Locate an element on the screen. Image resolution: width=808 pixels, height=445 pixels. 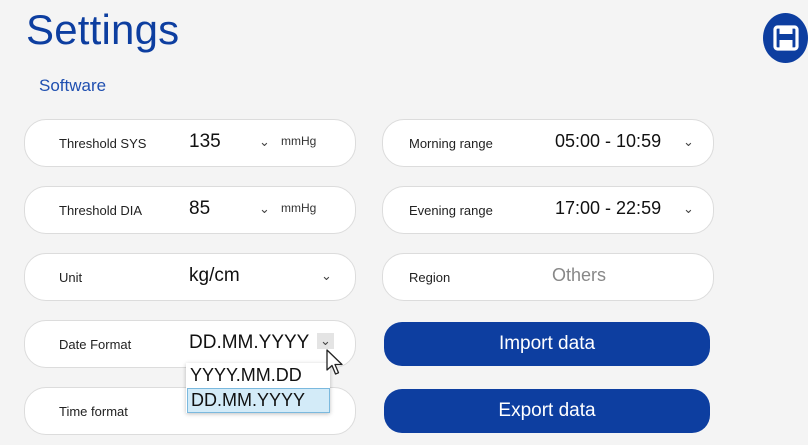
threshold-dia-field: Threshold DIA 85 ⌄ mmHg is located at coordinates (190, 210).